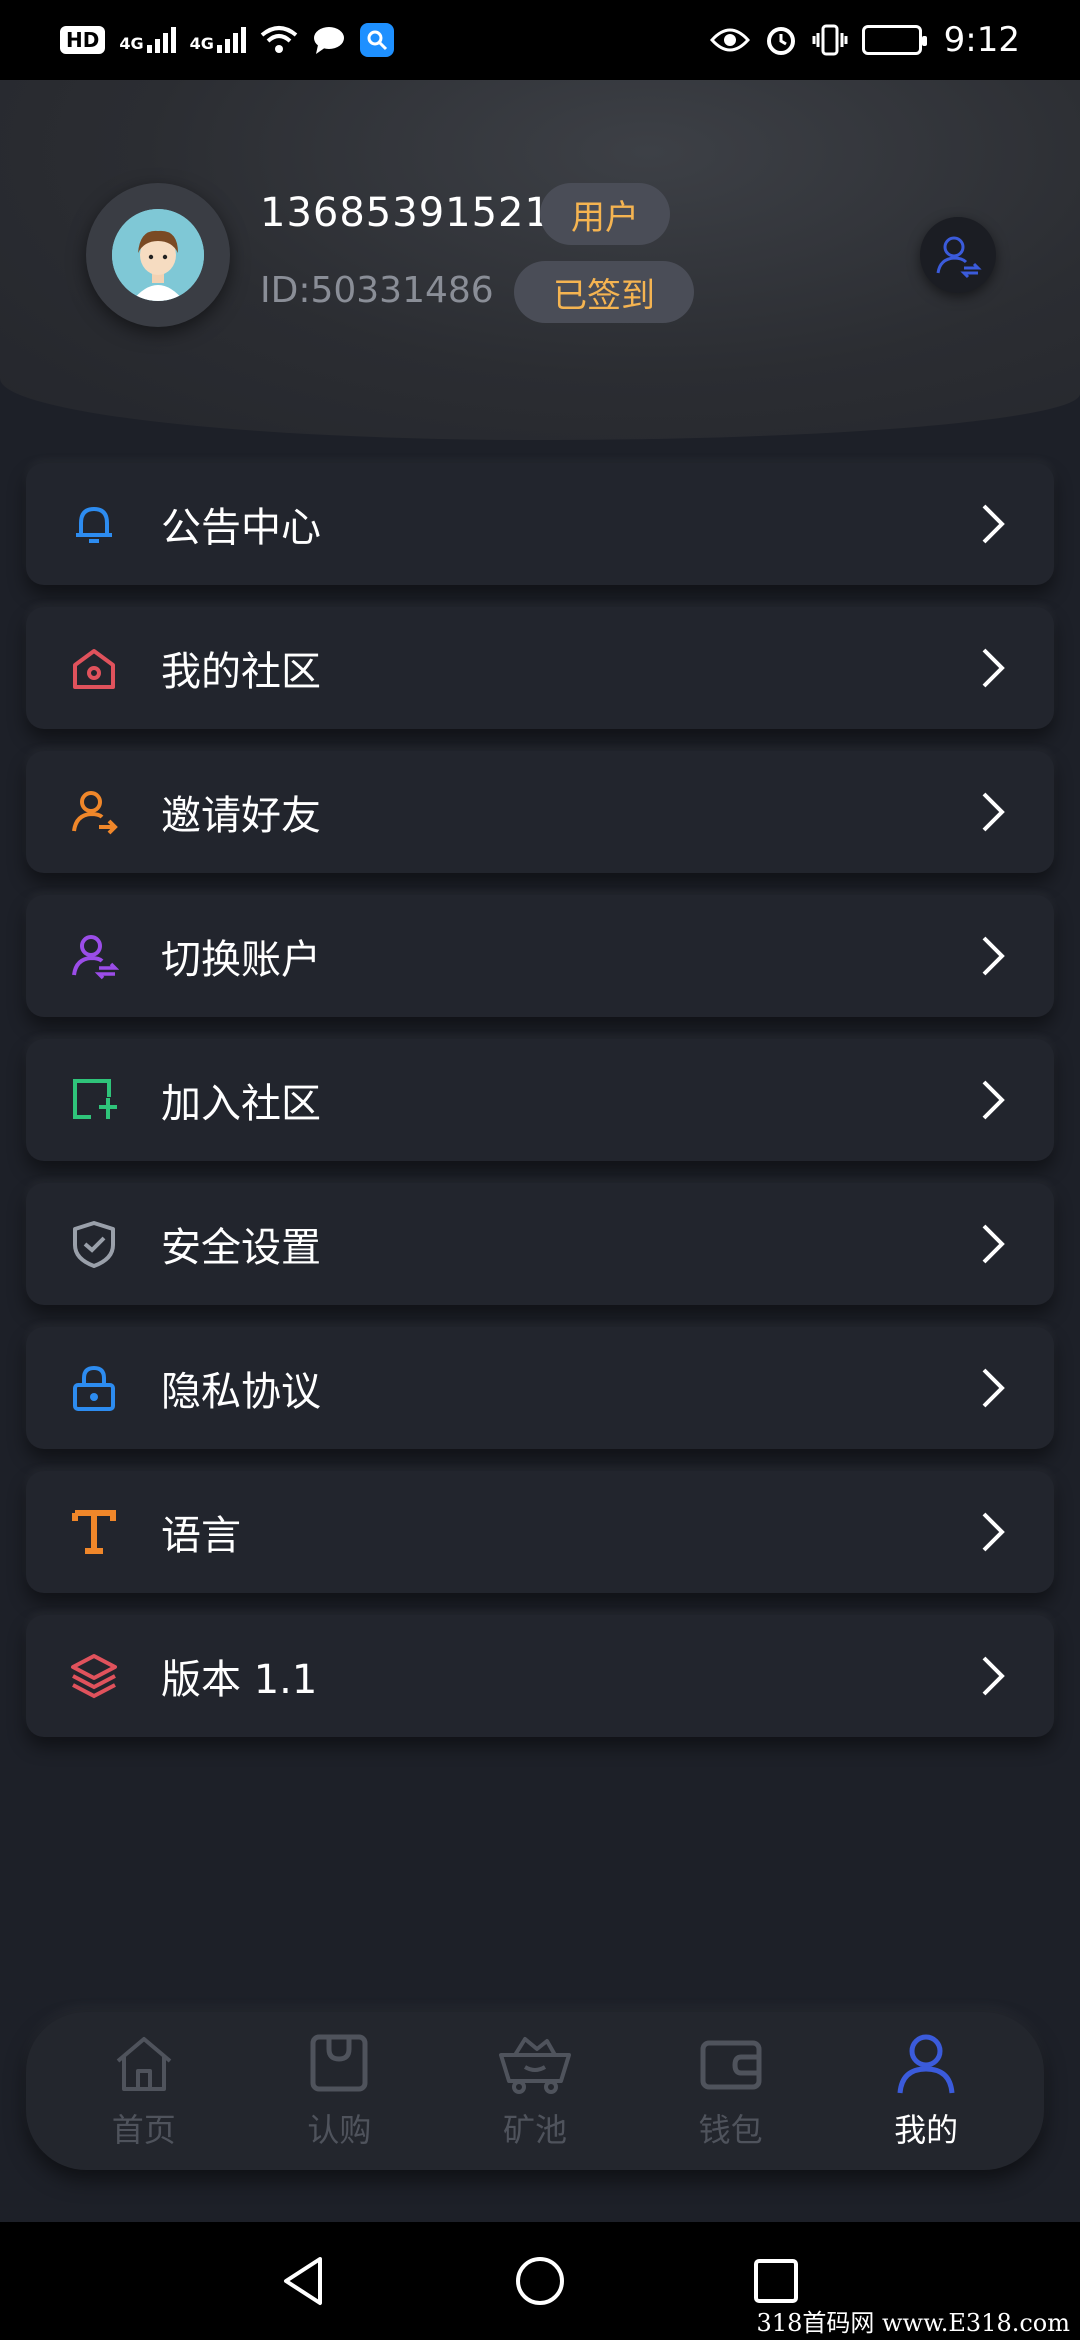 This screenshot has height=2340, width=1080. Describe the element at coordinates (94, 1244) in the screenshot. I see `shield-icon` at that location.